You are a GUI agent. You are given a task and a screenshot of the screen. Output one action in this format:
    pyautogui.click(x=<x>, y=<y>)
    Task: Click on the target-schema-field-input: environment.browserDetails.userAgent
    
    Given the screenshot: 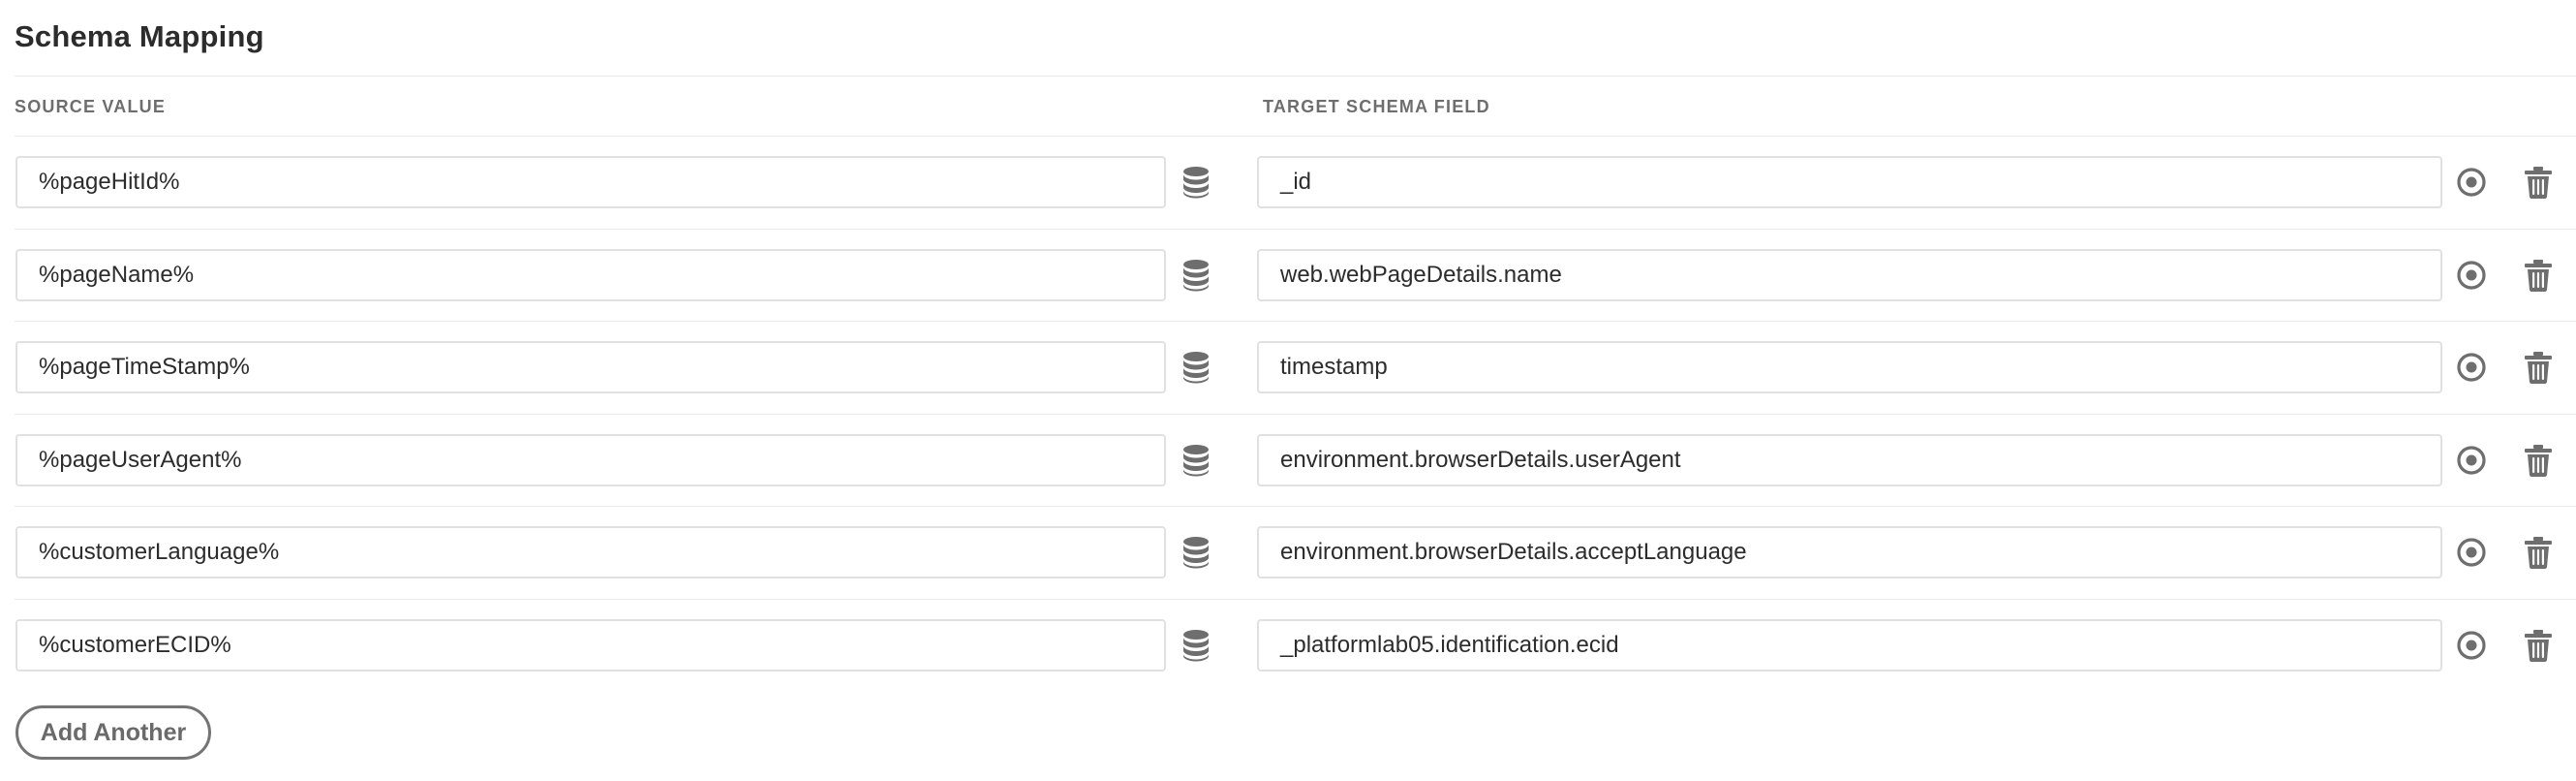 What is the action you would take?
    pyautogui.click(x=1849, y=459)
    